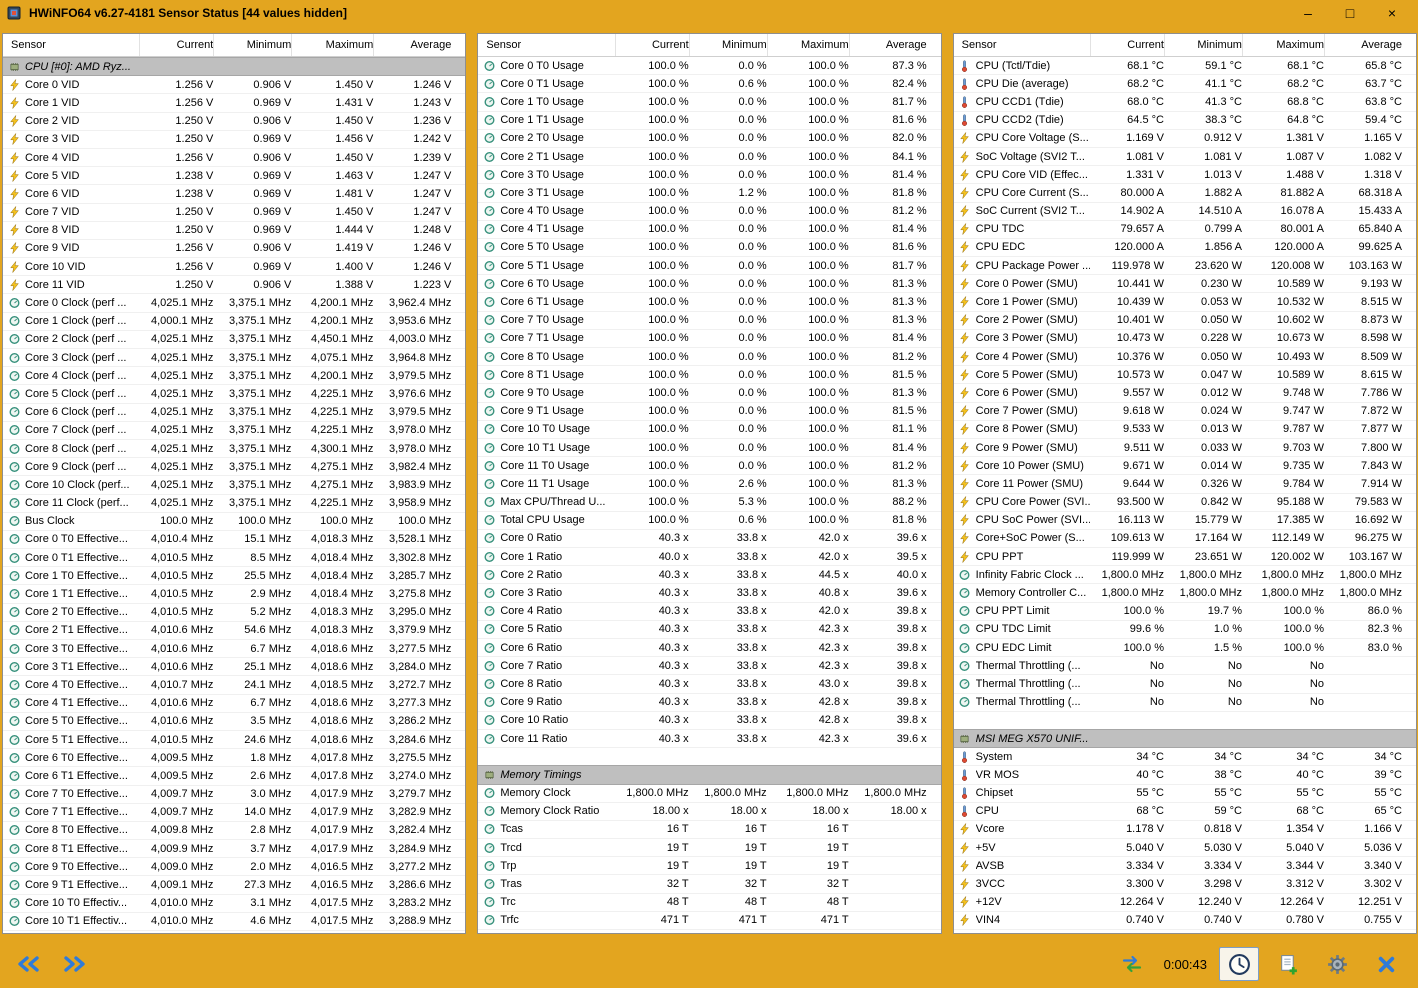  I want to click on sensor-row: Core 11 VID 1.250 V 0.906 V 1.388 V 1.223 V, so click(234, 285).